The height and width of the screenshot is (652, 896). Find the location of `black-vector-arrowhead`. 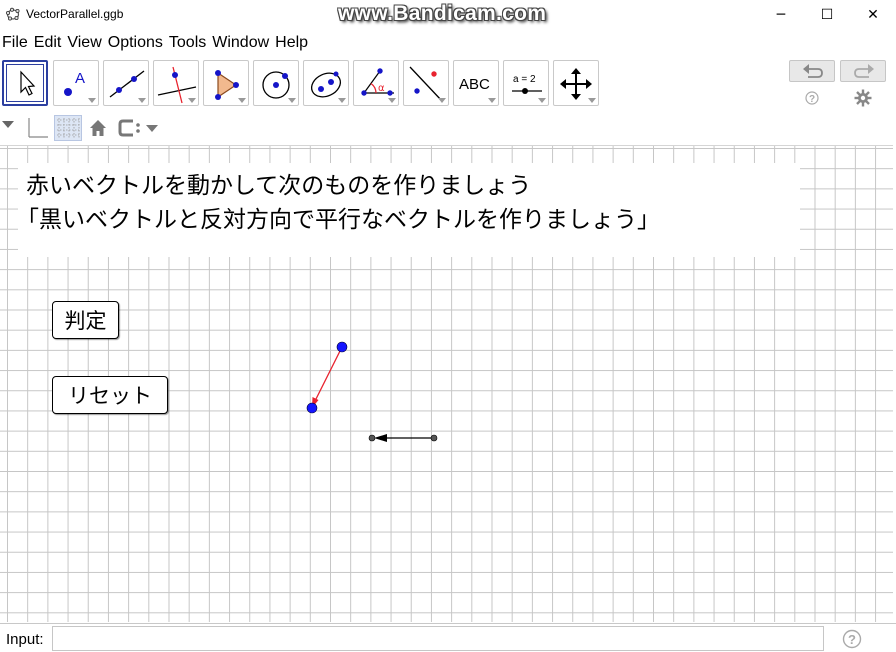

black-vector-arrowhead is located at coordinates (380, 438).